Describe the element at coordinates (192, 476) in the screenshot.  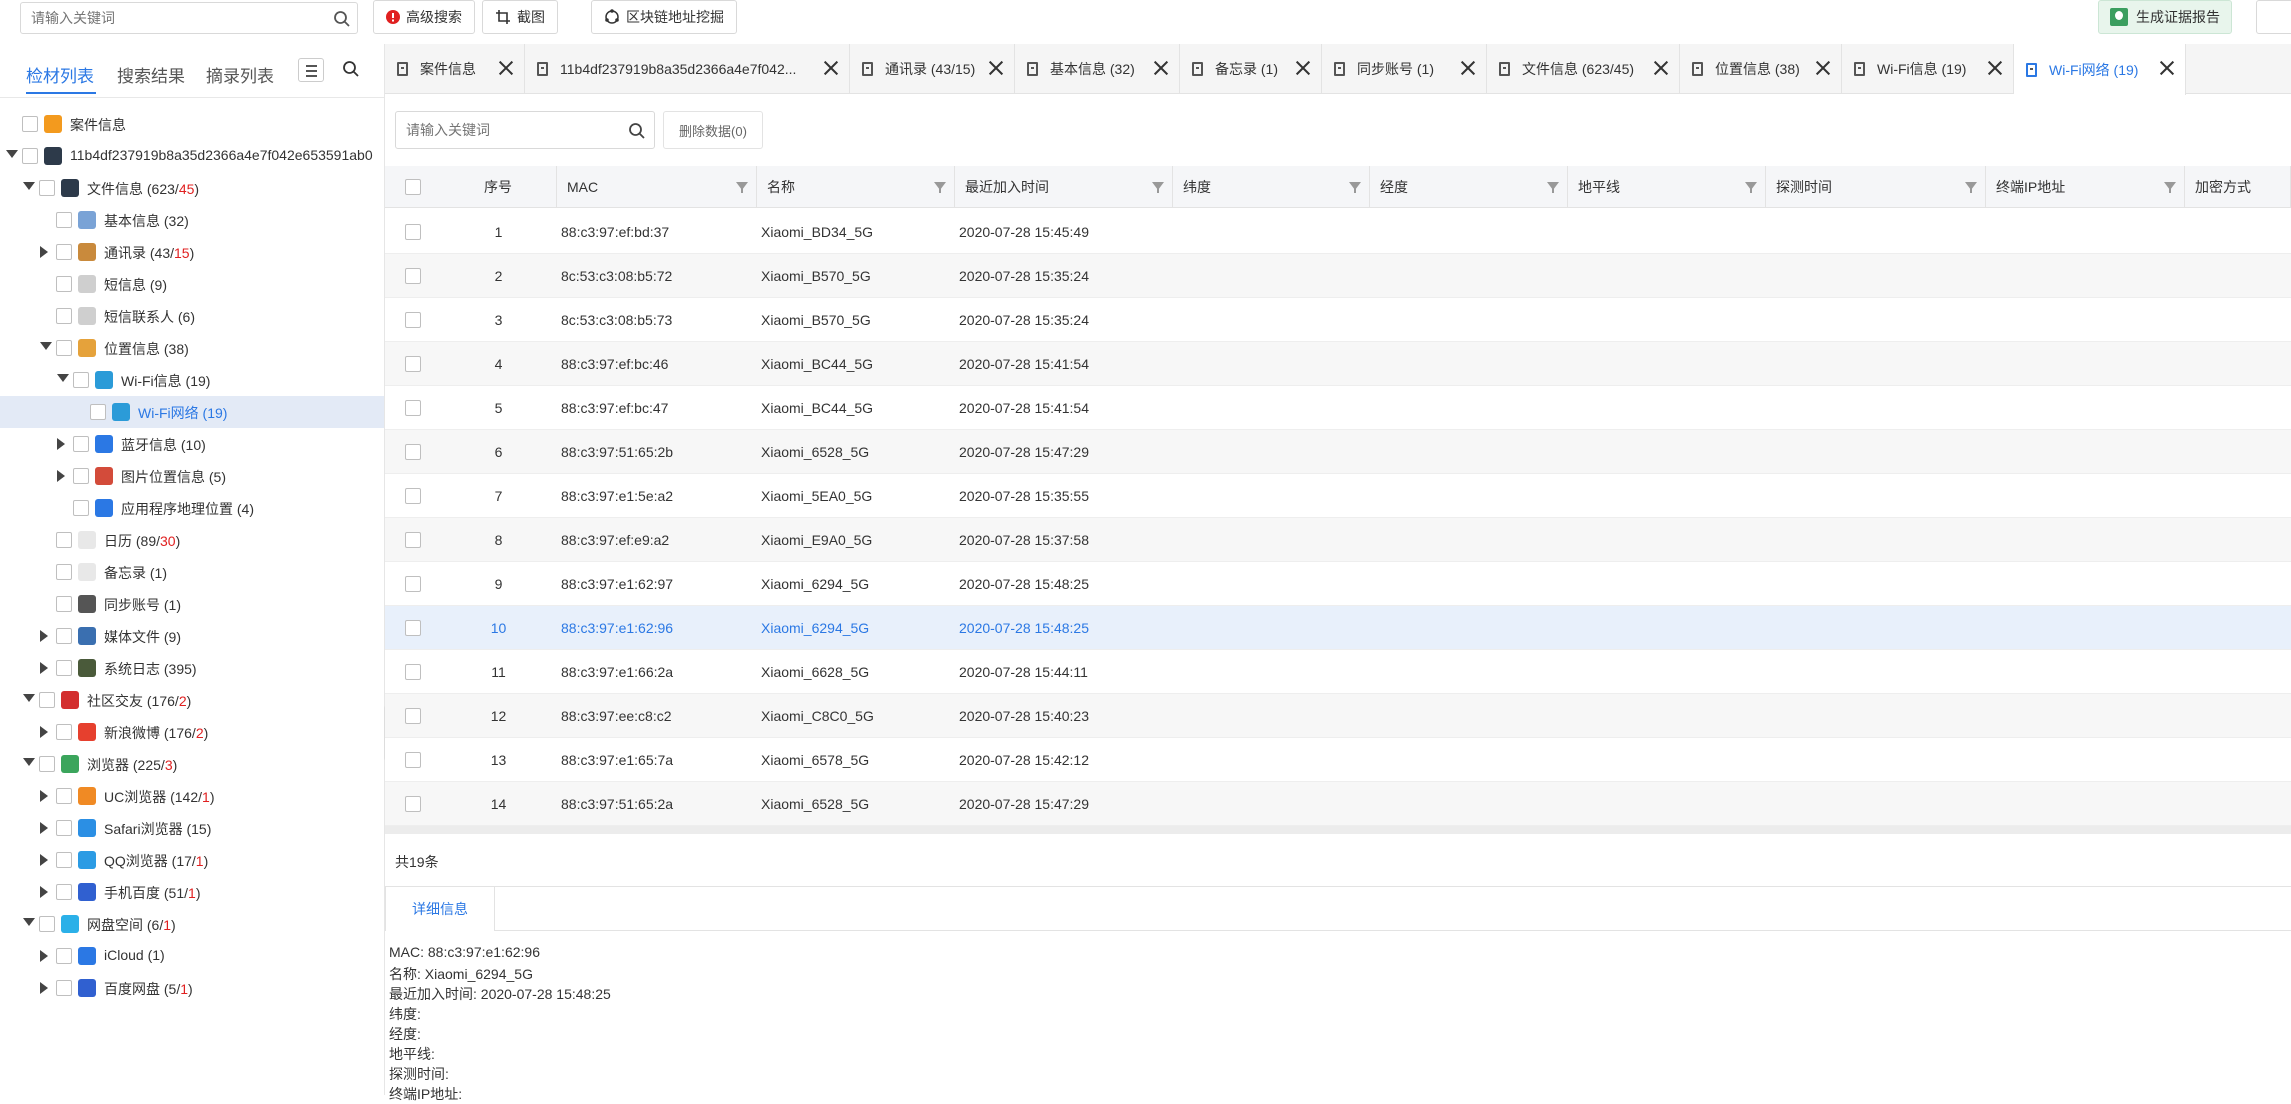
I see `tree-node: 图片位置信息 (5)` at that location.